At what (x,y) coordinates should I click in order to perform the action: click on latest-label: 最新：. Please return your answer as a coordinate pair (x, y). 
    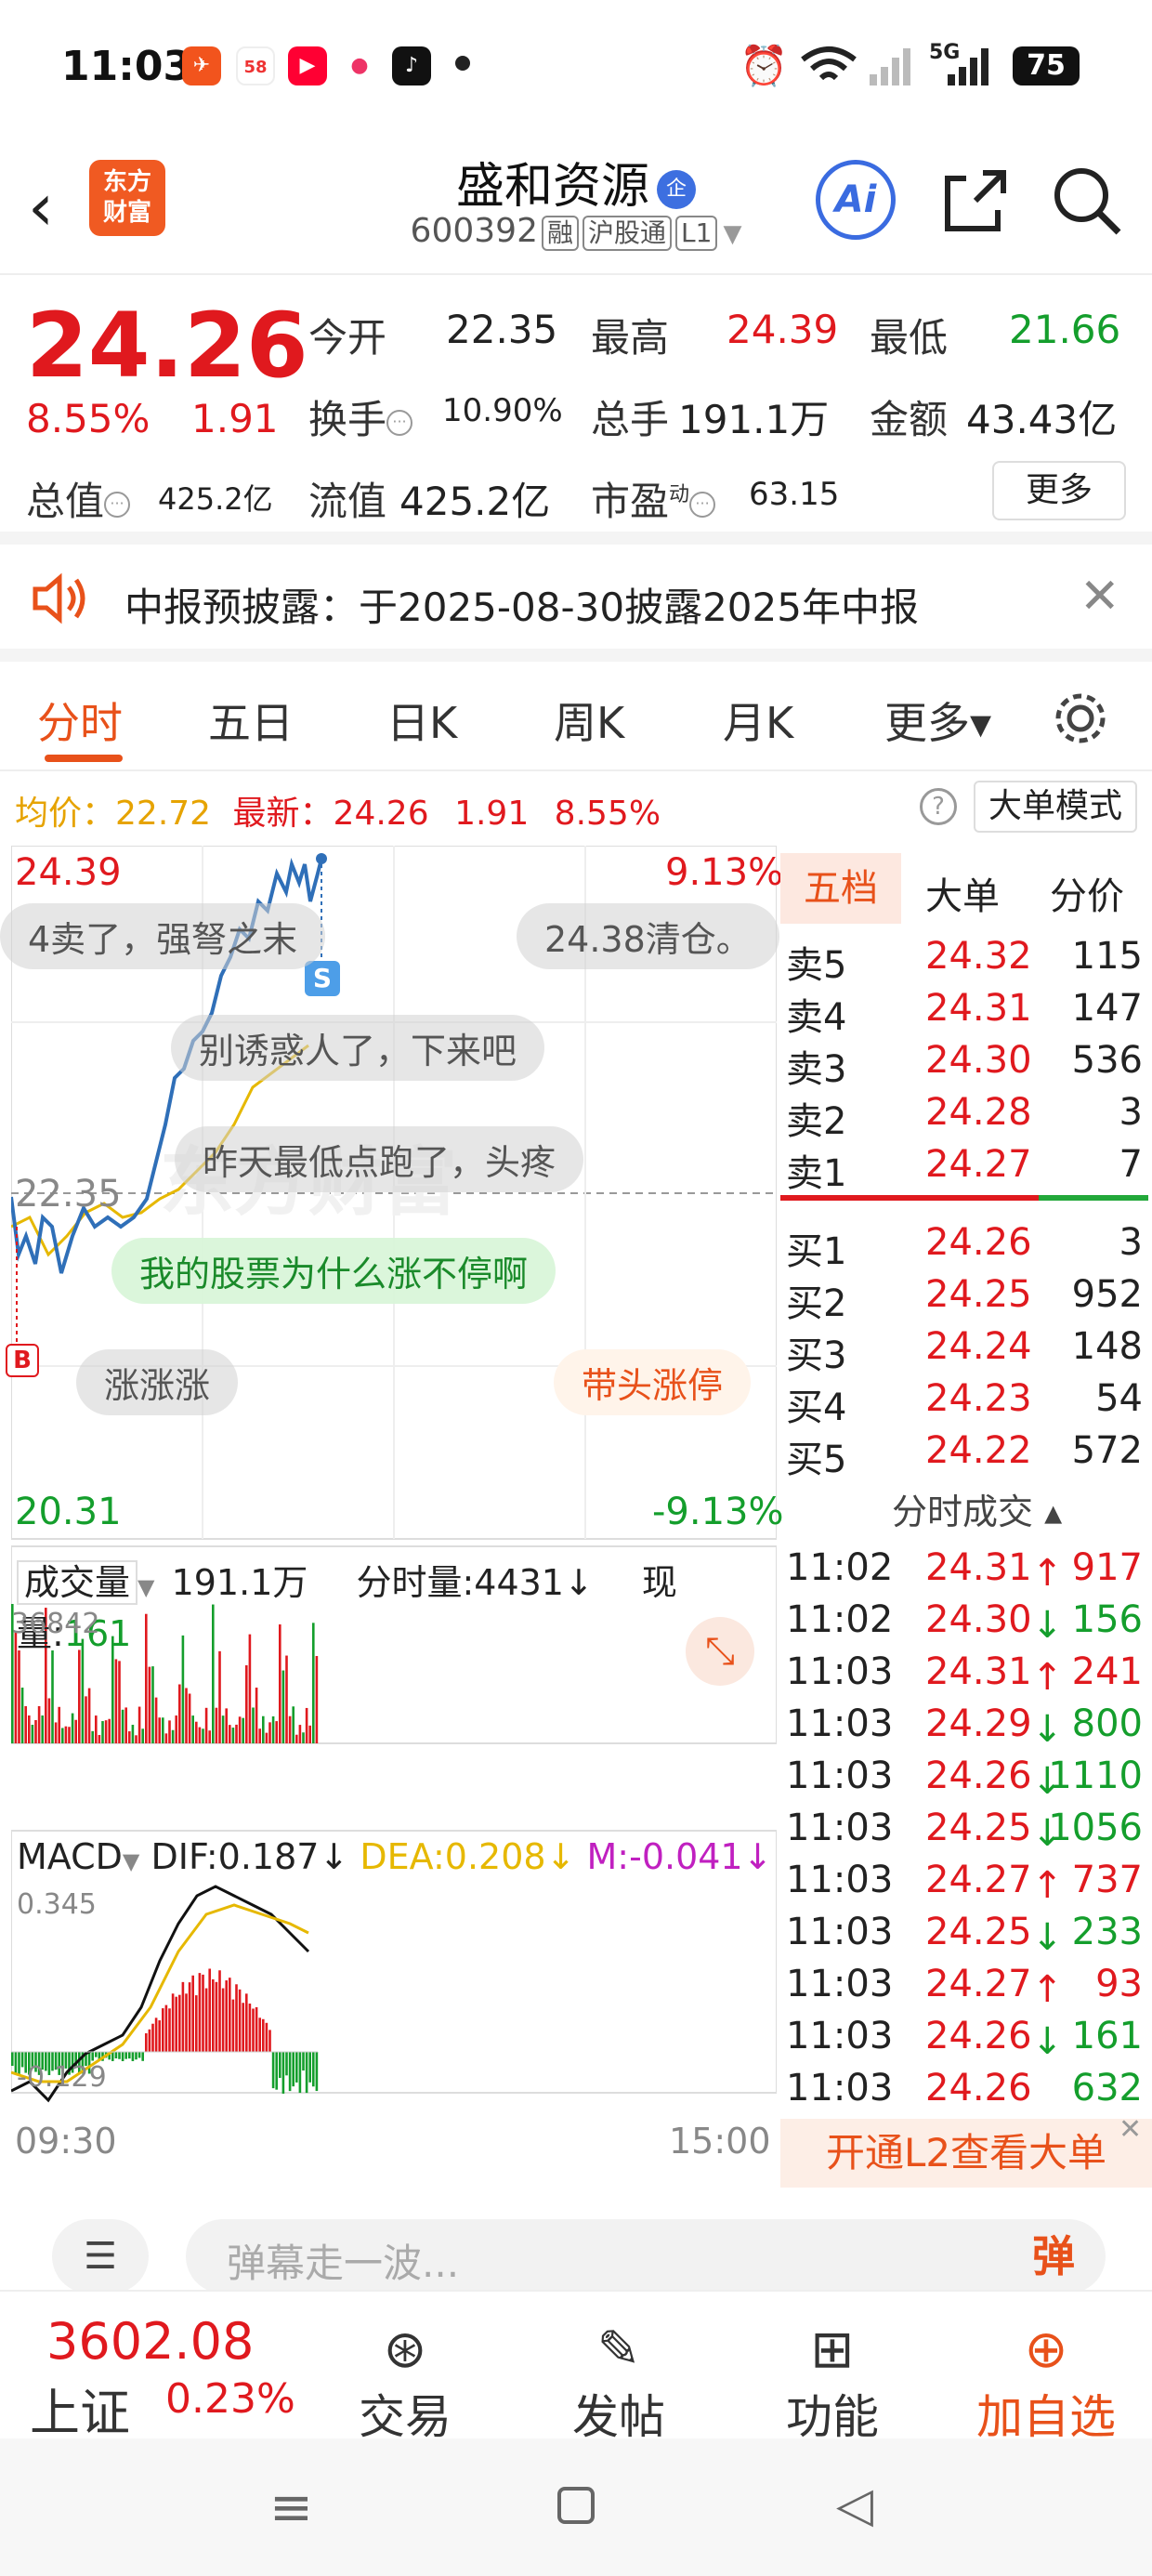
    Looking at the image, I should click on (283, 814).